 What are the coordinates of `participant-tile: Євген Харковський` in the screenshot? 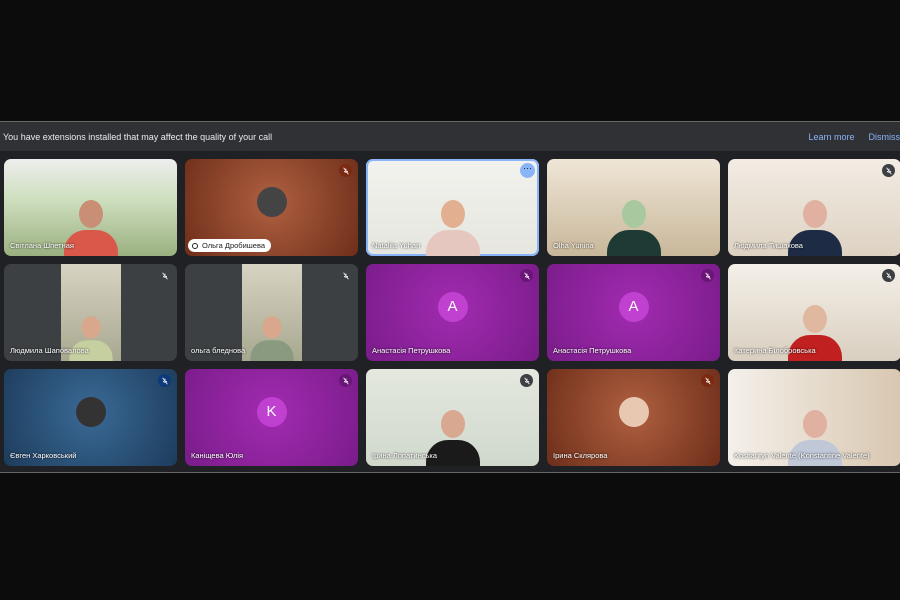 It's located at (90, 417).